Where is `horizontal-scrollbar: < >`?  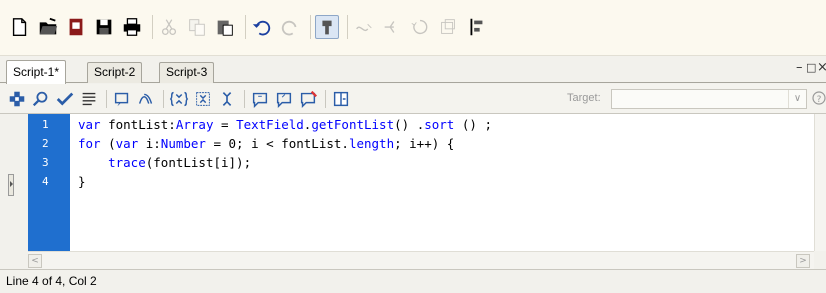
horizontal-scrollbar: < > is located at coordinates (421, 260).